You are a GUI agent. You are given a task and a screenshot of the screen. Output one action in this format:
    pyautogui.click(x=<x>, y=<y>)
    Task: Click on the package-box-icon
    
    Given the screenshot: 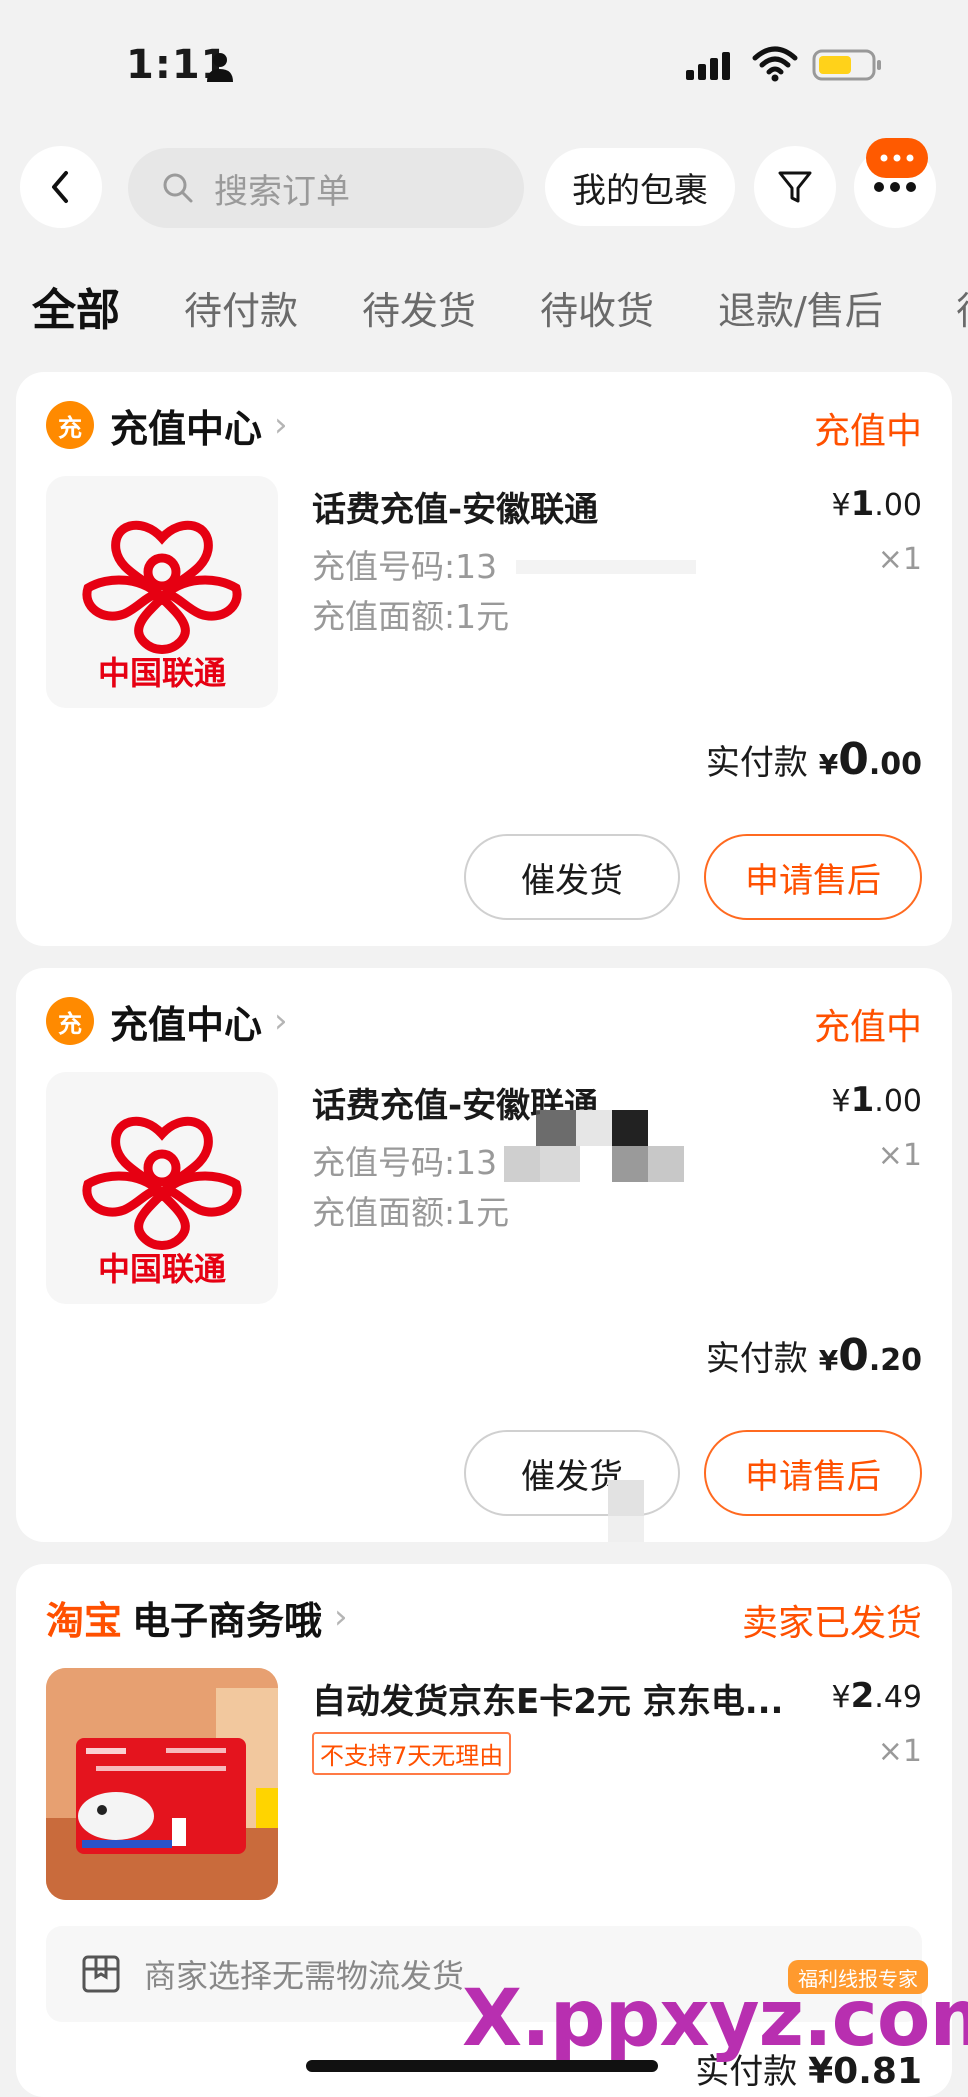 What is the action you would take?
    pyautogui.click(x=101, y=1974)
    